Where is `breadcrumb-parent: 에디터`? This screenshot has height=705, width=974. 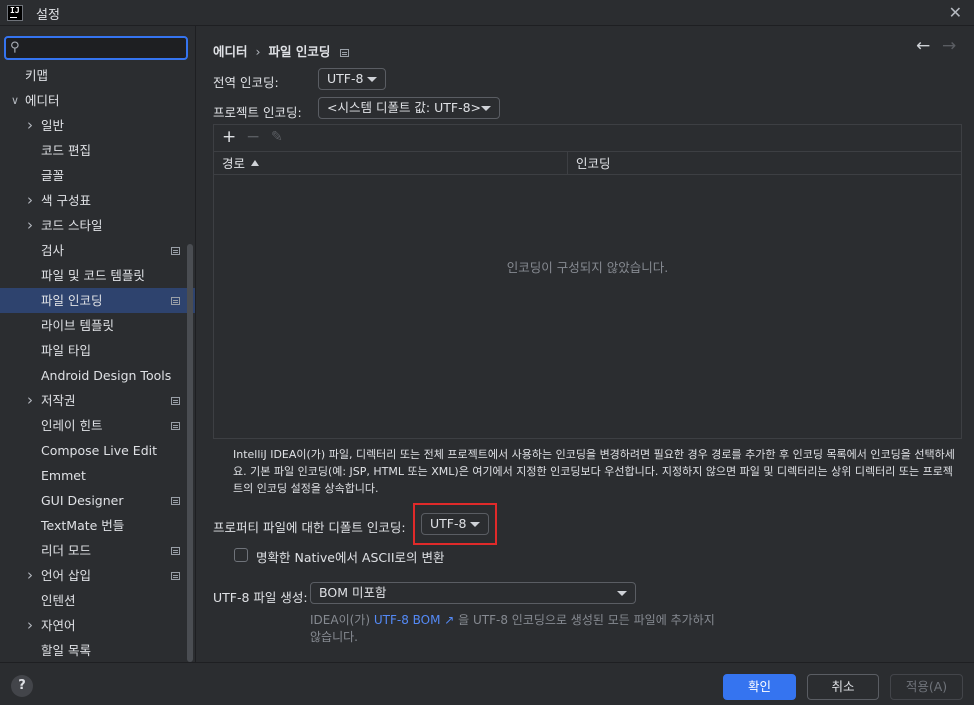
breadcrumb-parent: 에디터 is located at coordinates (230, 51).